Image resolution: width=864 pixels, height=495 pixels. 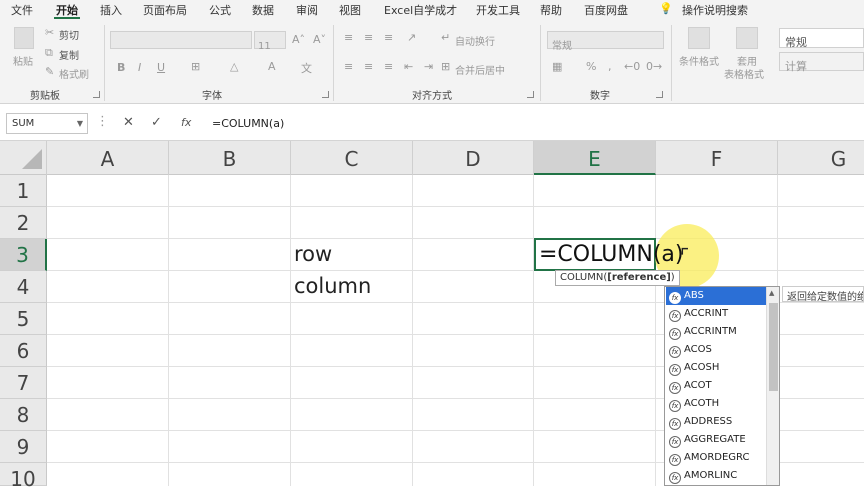 I want to click on cell-style-normal: 常规, so click(x=821, y=38).